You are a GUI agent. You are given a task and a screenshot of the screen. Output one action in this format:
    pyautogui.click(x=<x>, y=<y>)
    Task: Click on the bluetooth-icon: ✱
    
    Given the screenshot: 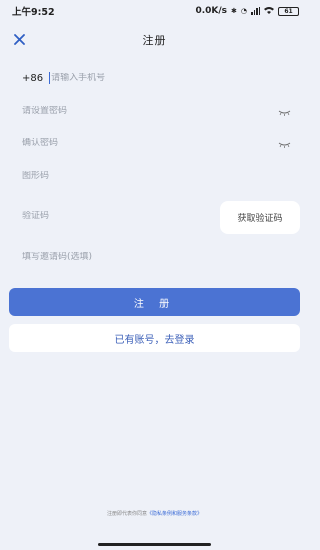 What is the action you would take?
    pyautogui.click(x=234, y=11)
    